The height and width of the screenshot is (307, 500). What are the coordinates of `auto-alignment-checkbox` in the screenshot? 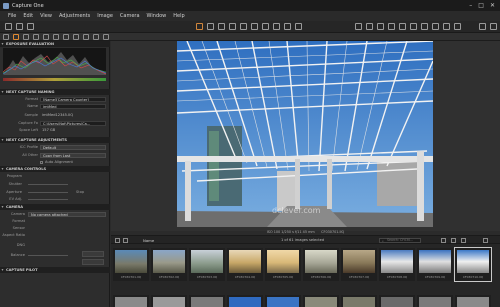 It's located at (41, 162).